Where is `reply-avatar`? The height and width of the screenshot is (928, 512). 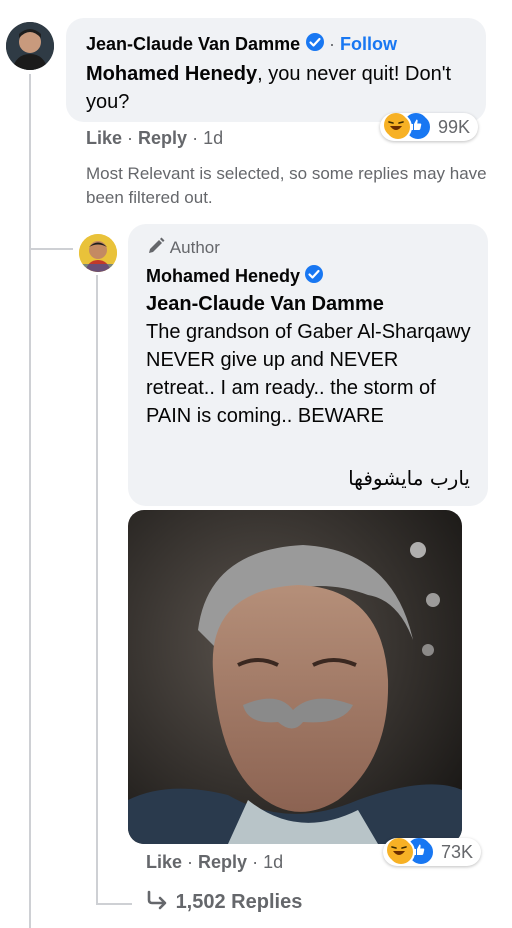 reply-avatar is located at coordinates (98, 253).